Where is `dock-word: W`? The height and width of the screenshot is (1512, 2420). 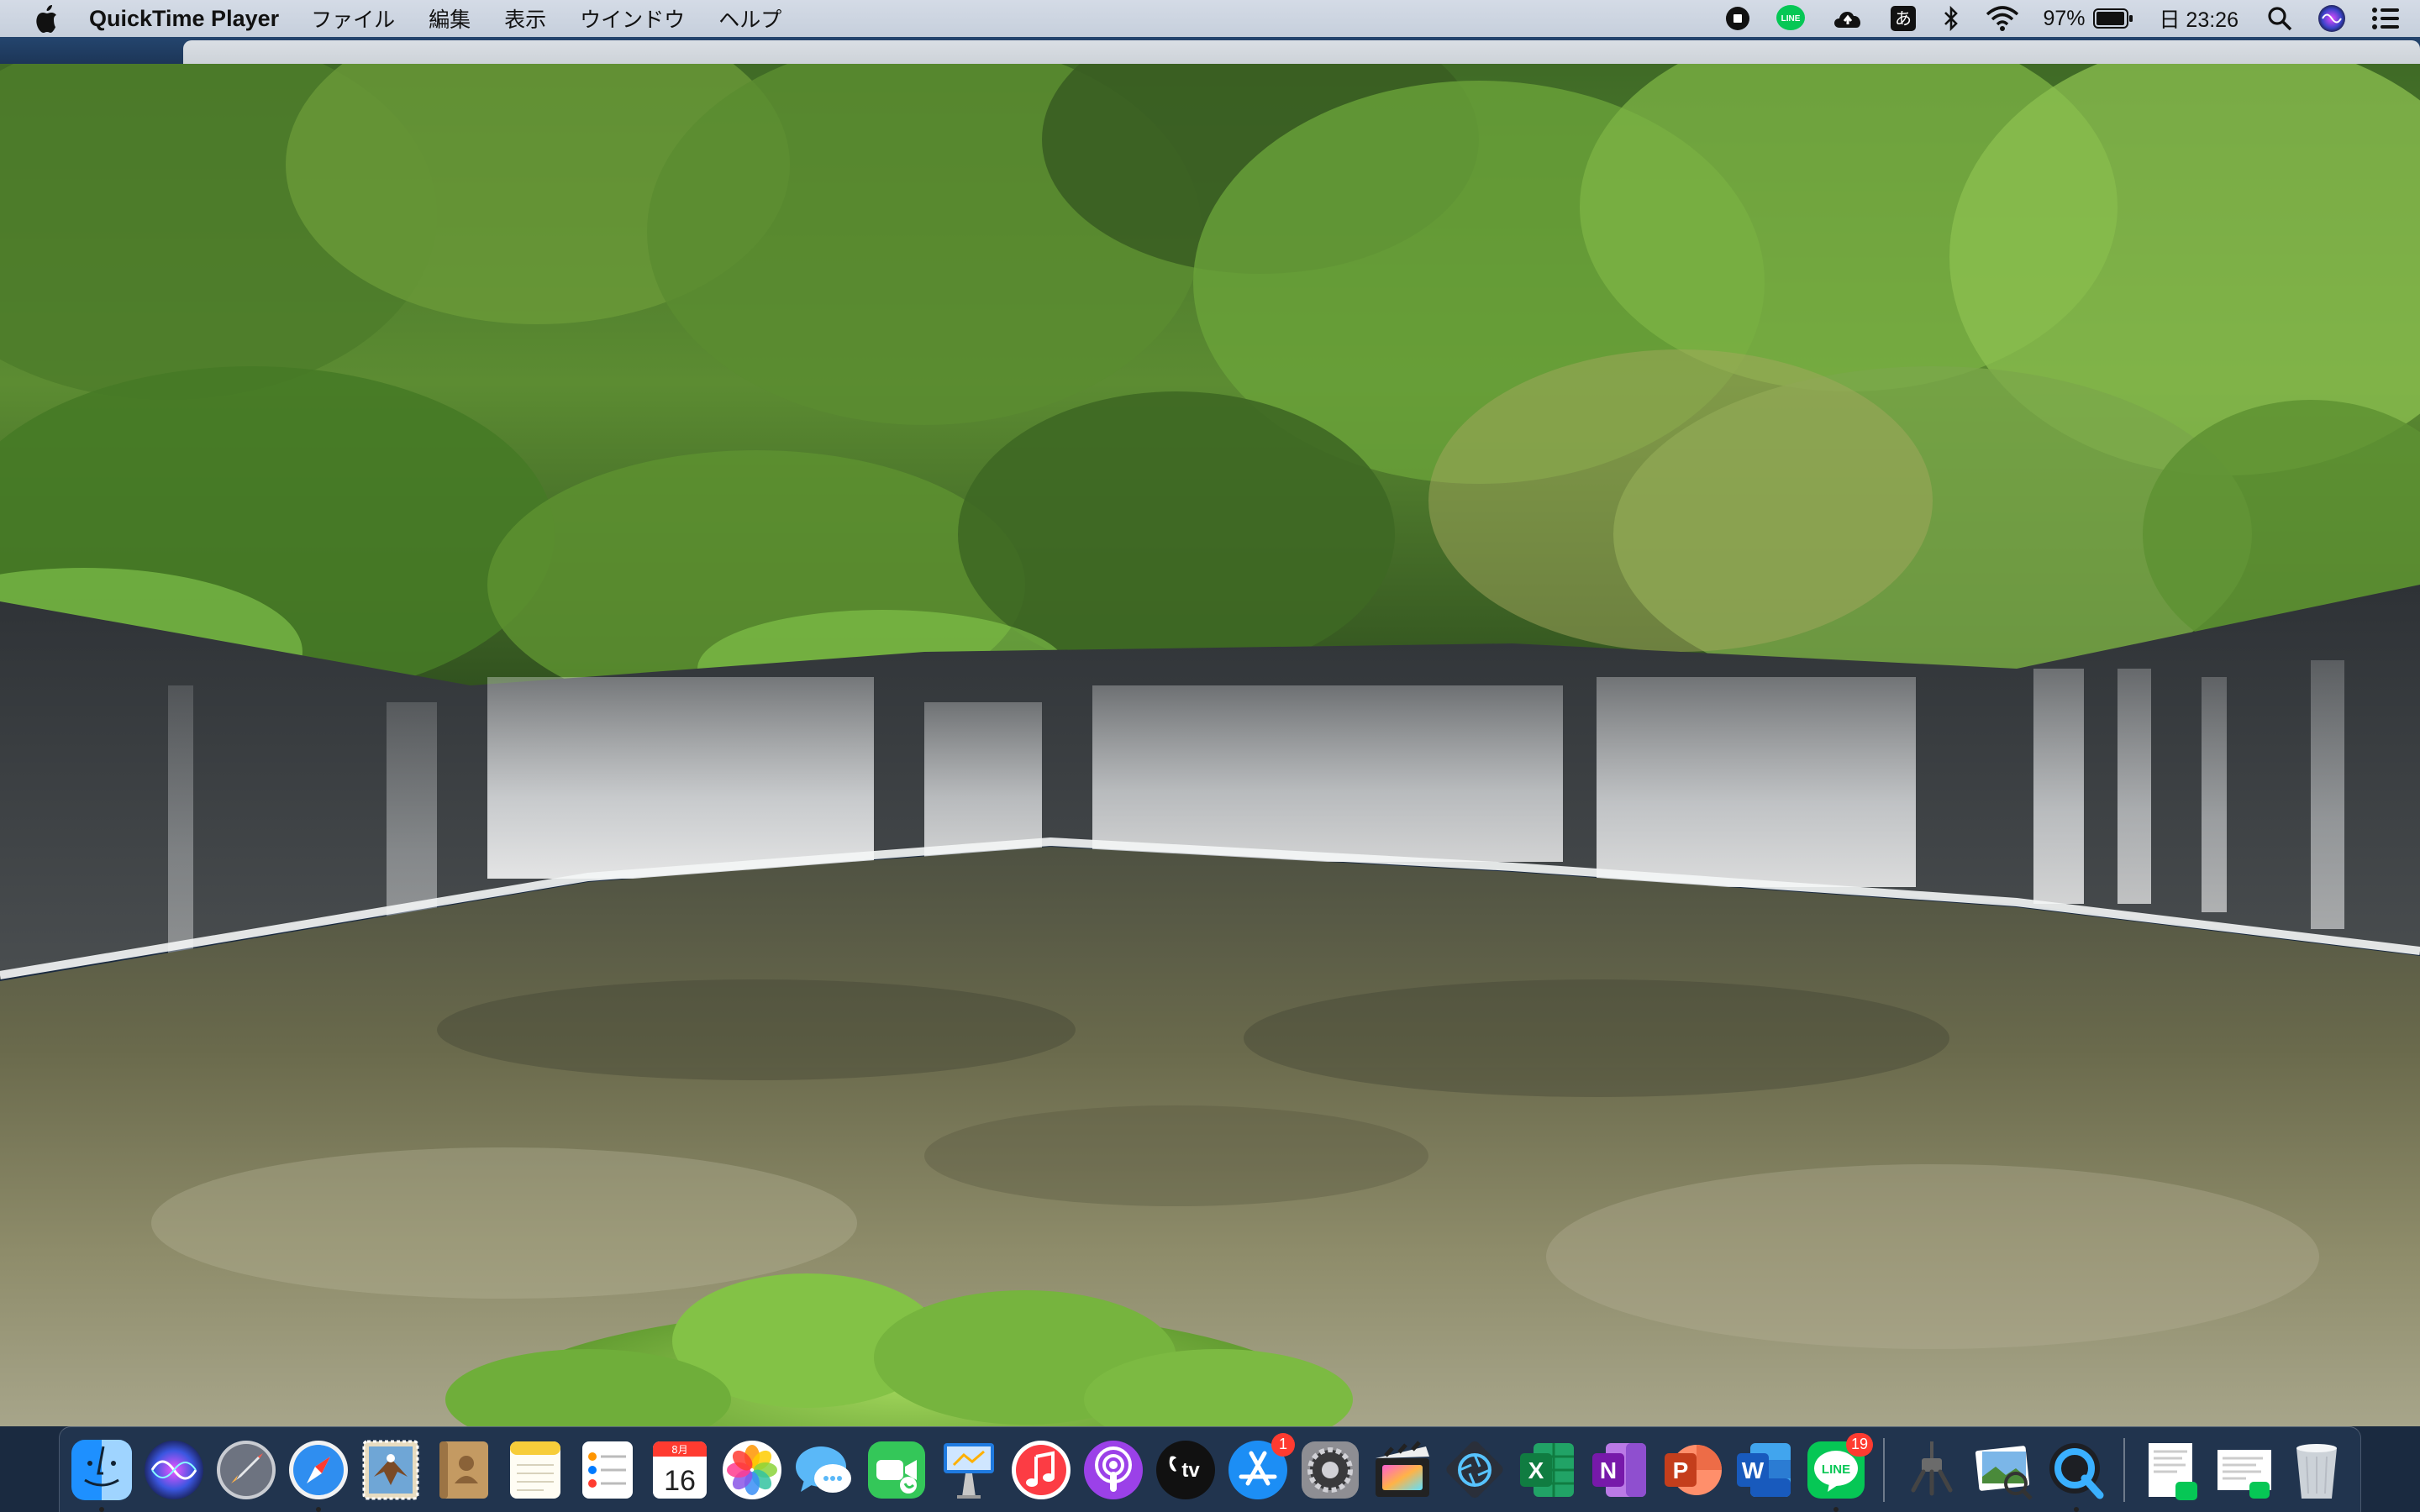 dock-word: W is located at coordinates (1764, 1470).